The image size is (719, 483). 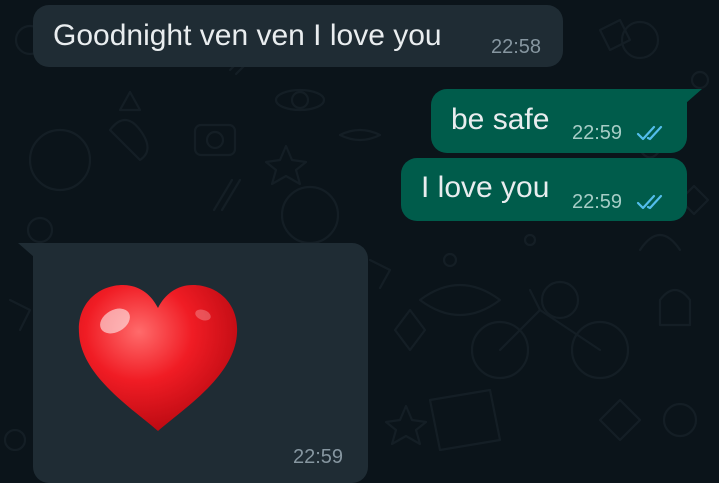 I want to click on message-text: I love you, so click(x=485, y=187).